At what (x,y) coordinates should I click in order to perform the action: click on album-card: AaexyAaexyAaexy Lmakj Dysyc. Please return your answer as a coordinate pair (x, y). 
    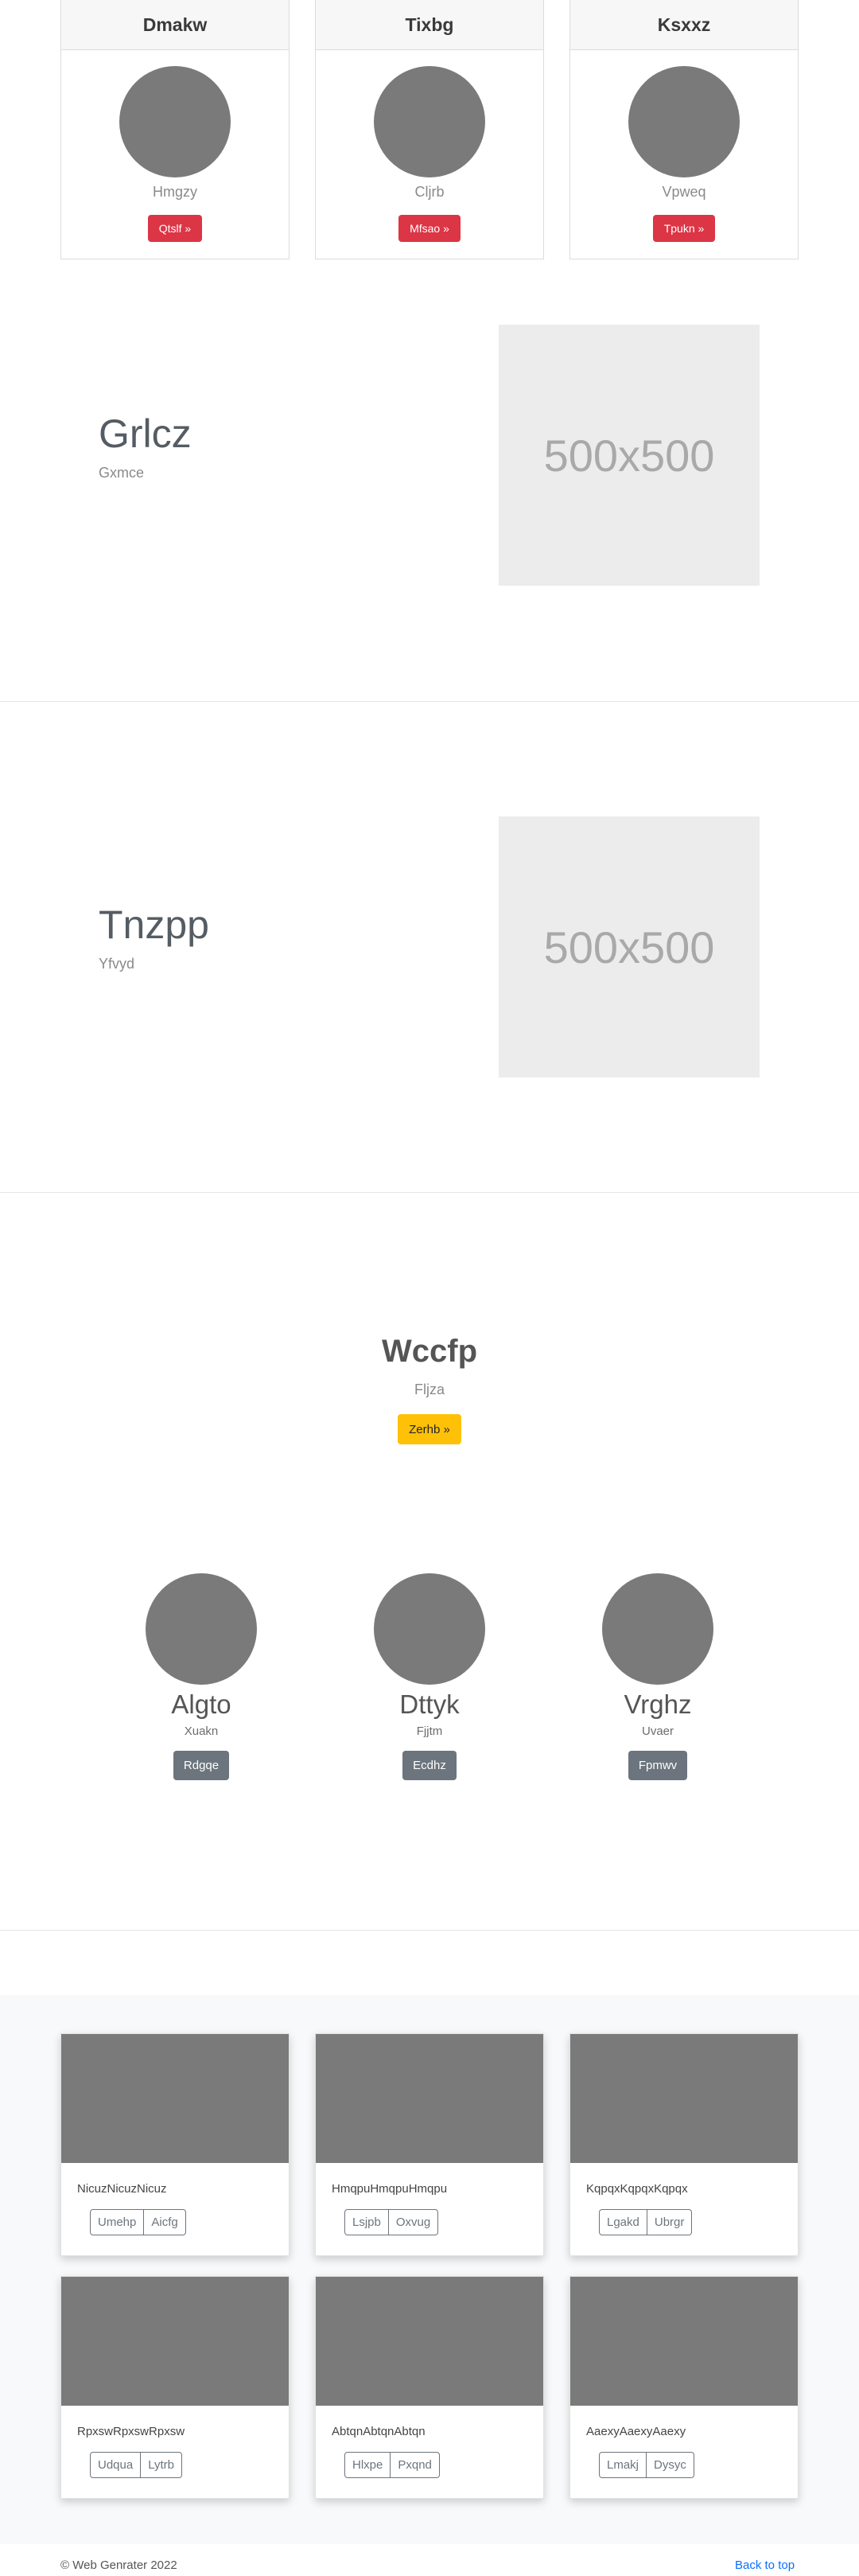
    Looking at the image, I should click on (684, 2387).